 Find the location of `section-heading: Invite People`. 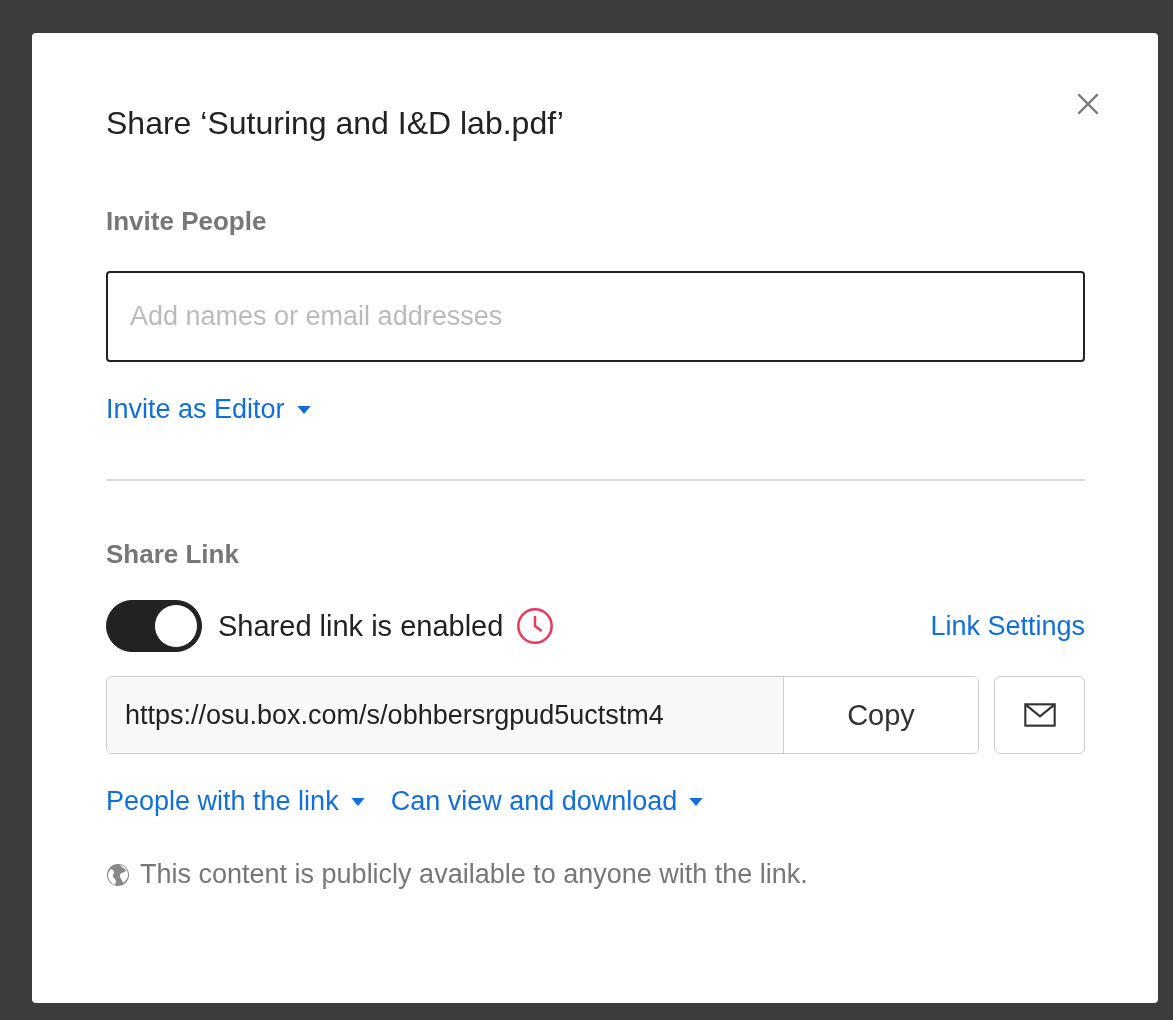

section-heading: Invite People is located at coordinates (187, 221).